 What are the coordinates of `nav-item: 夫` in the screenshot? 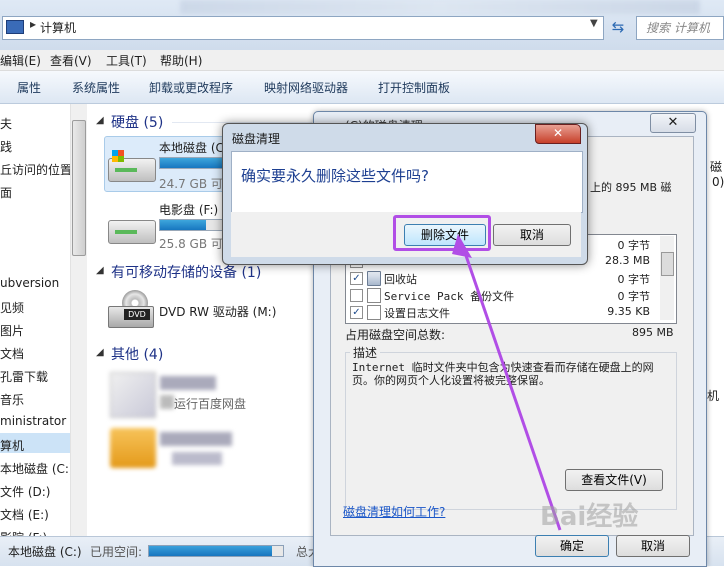 It's located at (6, 123).